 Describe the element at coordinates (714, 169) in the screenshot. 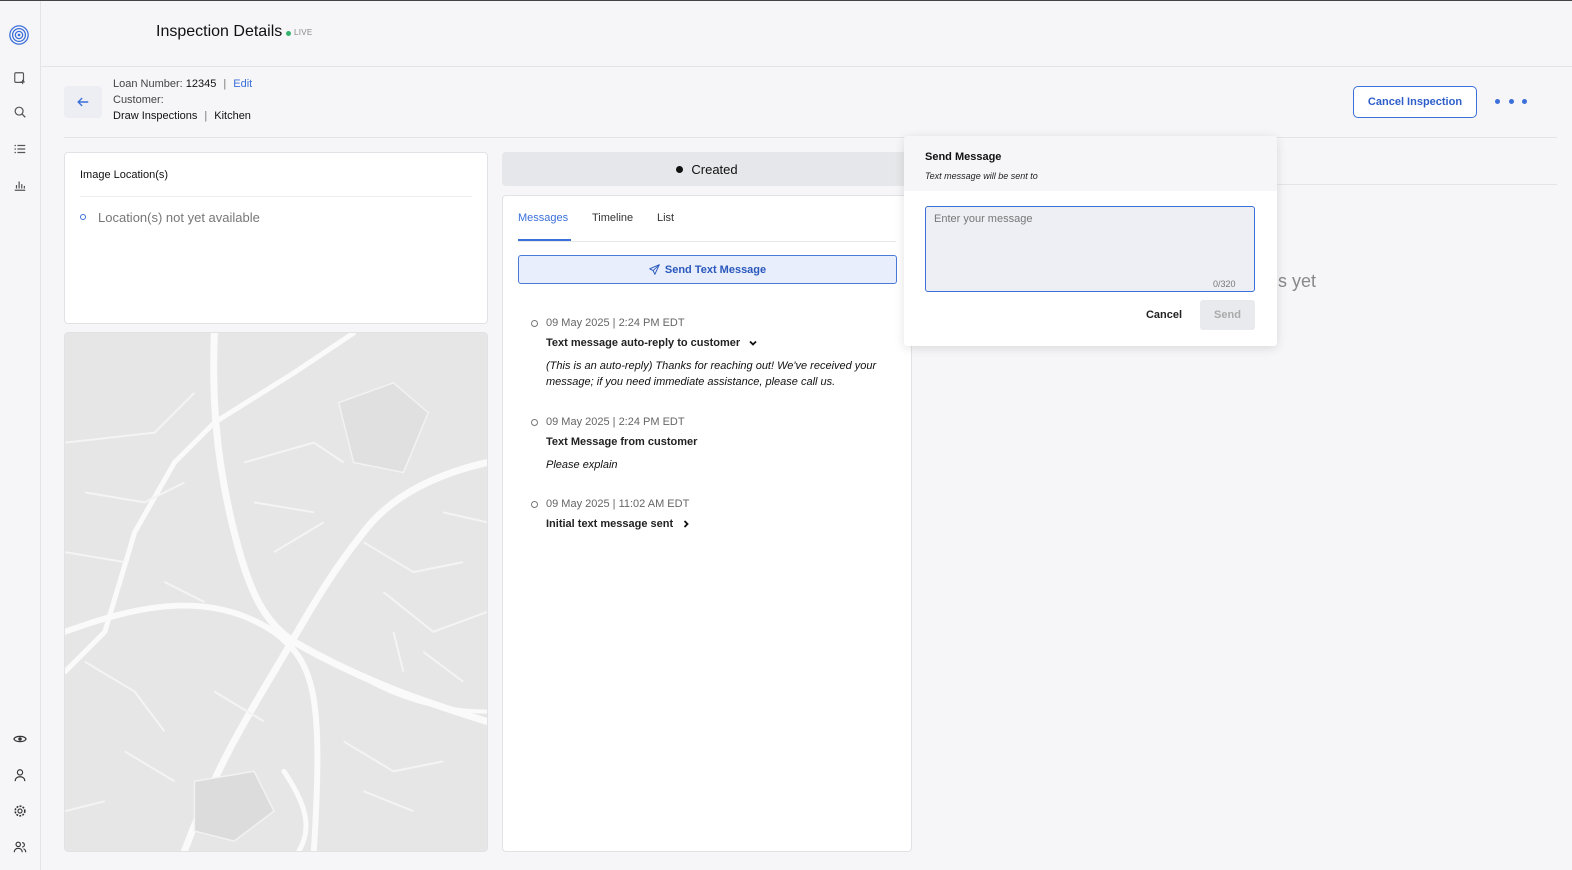

I see `status-label: Created` at that location.